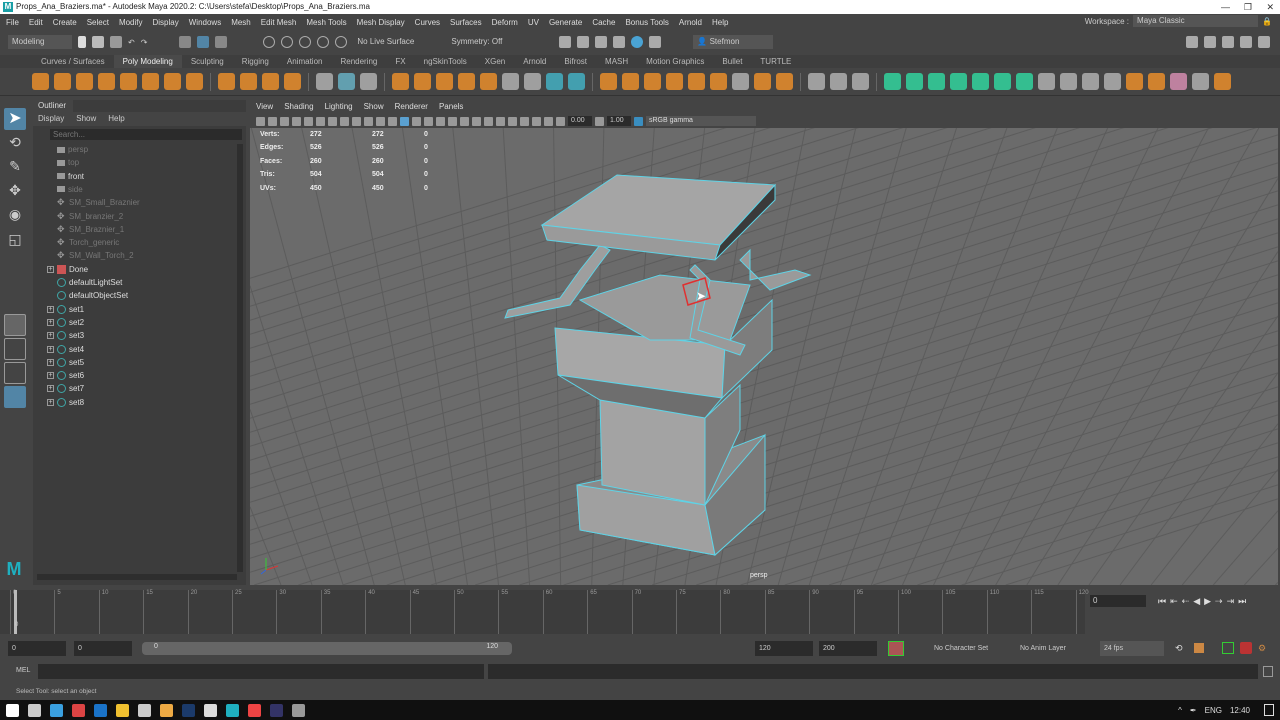 The width and height of the screenshot is (1280, 720). What do you see at coordinates (131, 22) in the screenshot?
I see `menu-modify: Modify` at bounding box center [131, 22].